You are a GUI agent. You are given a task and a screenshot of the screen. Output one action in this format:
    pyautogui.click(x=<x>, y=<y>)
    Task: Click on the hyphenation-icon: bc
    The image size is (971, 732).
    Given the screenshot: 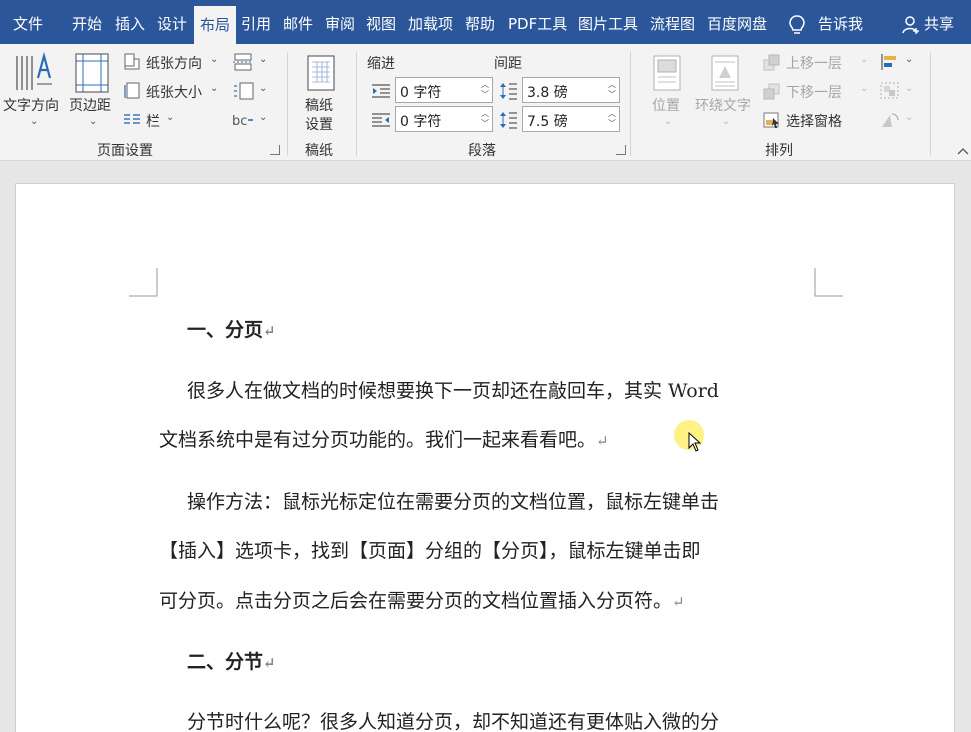 What is the action you would take?
    pyautogui.click(x=244, y=120)
    